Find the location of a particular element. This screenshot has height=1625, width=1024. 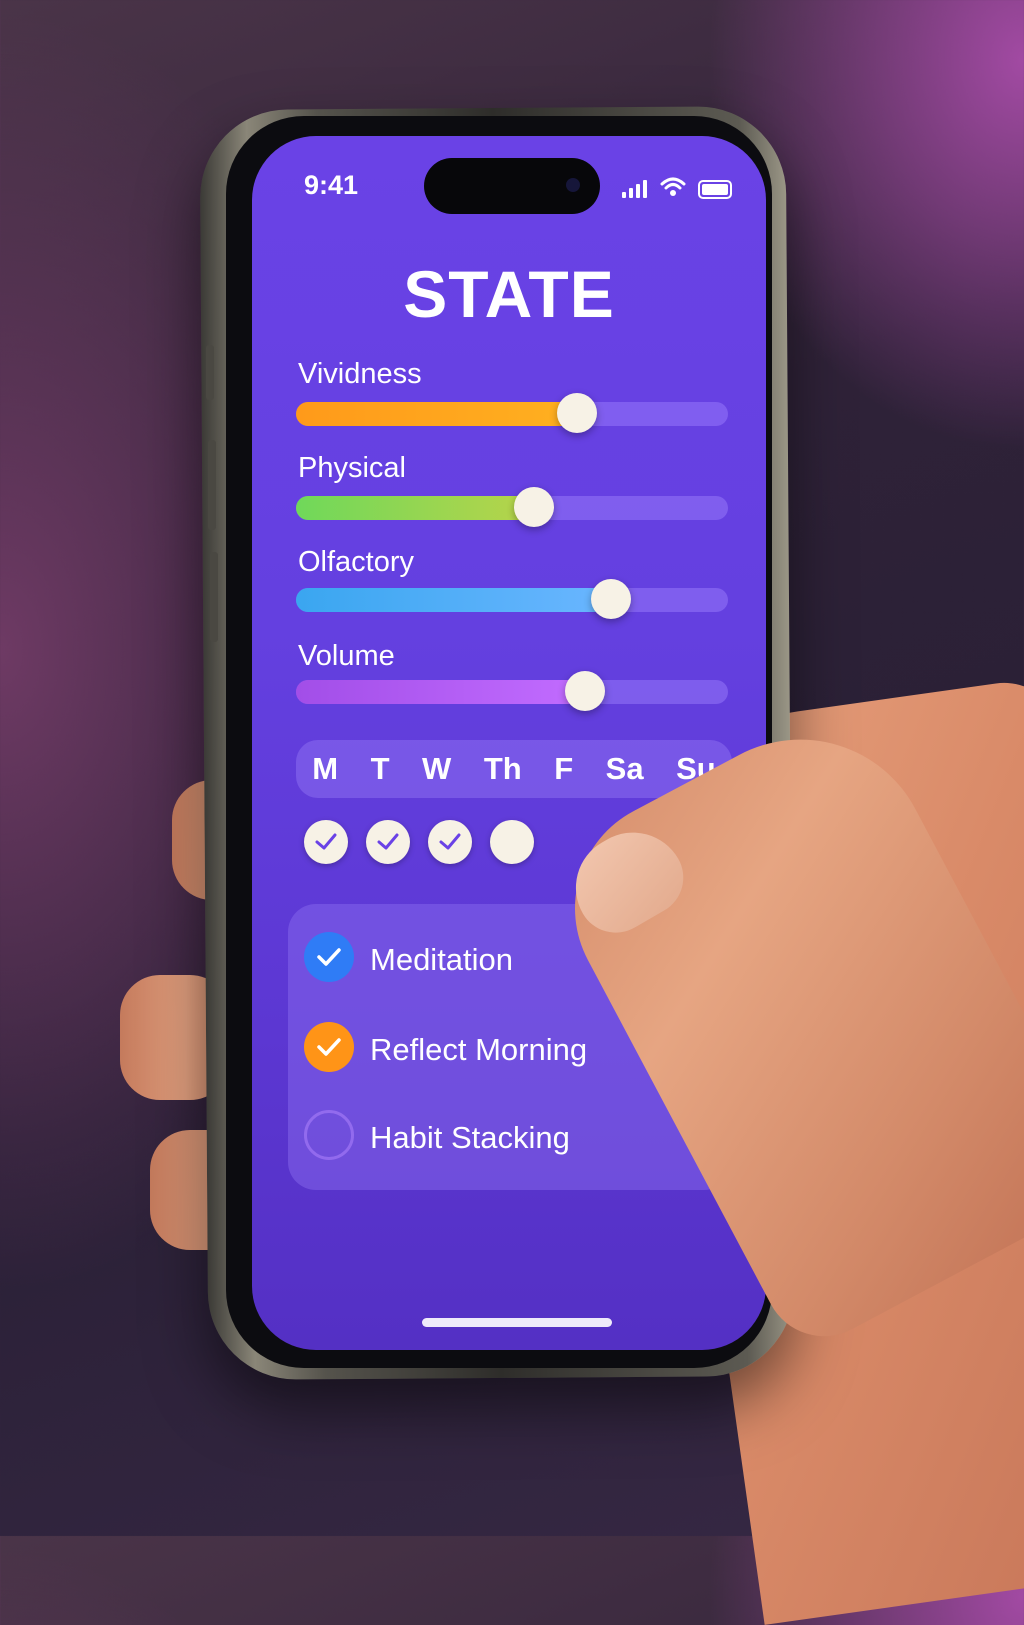

battery-icon is located at coordinates (715, 189).